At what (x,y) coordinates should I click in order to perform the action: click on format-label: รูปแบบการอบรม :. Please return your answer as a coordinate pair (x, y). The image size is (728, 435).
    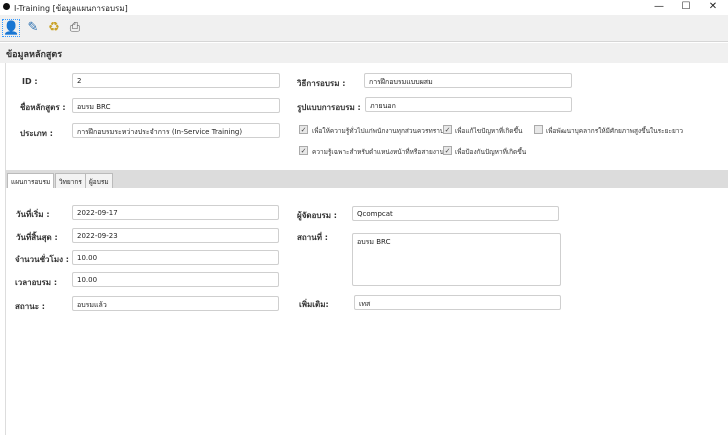
    Looking at the image, I should click on (329, 107).